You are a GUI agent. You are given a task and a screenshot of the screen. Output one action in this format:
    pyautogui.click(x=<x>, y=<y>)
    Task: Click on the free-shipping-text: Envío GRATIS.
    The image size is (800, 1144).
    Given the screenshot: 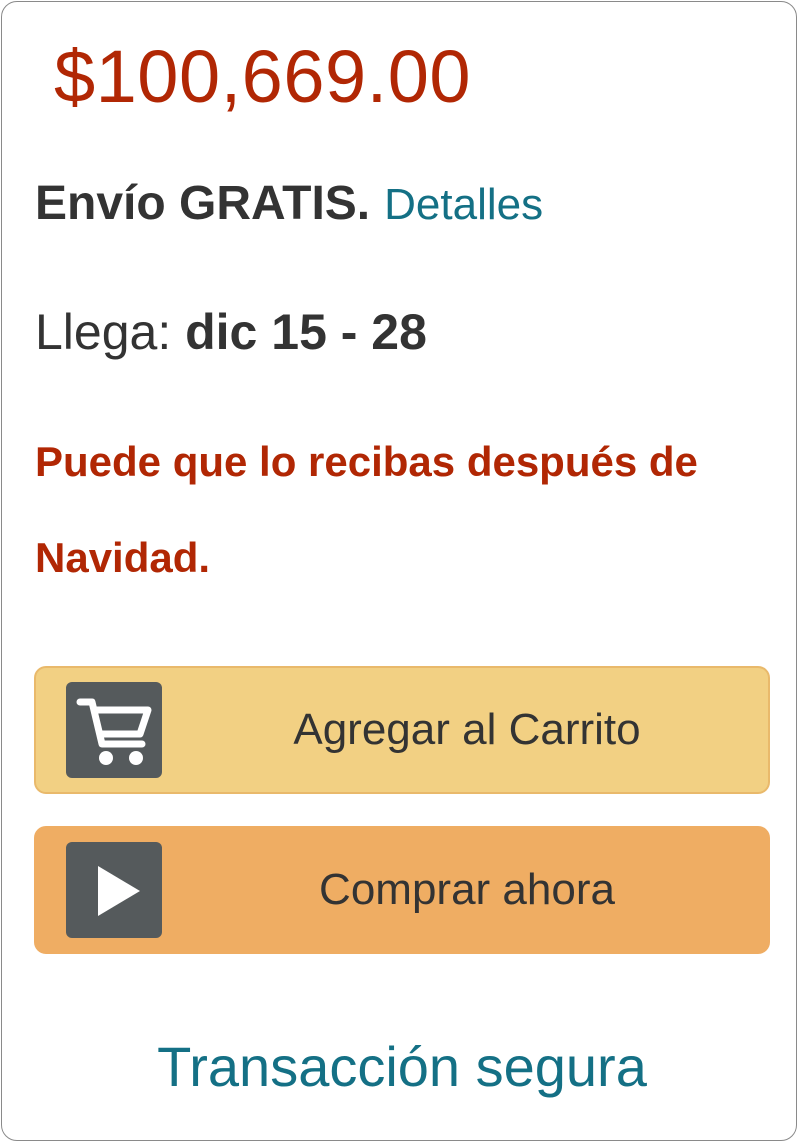 What is the action you would take?
    pyautogui.click(x=203, y=203)
    